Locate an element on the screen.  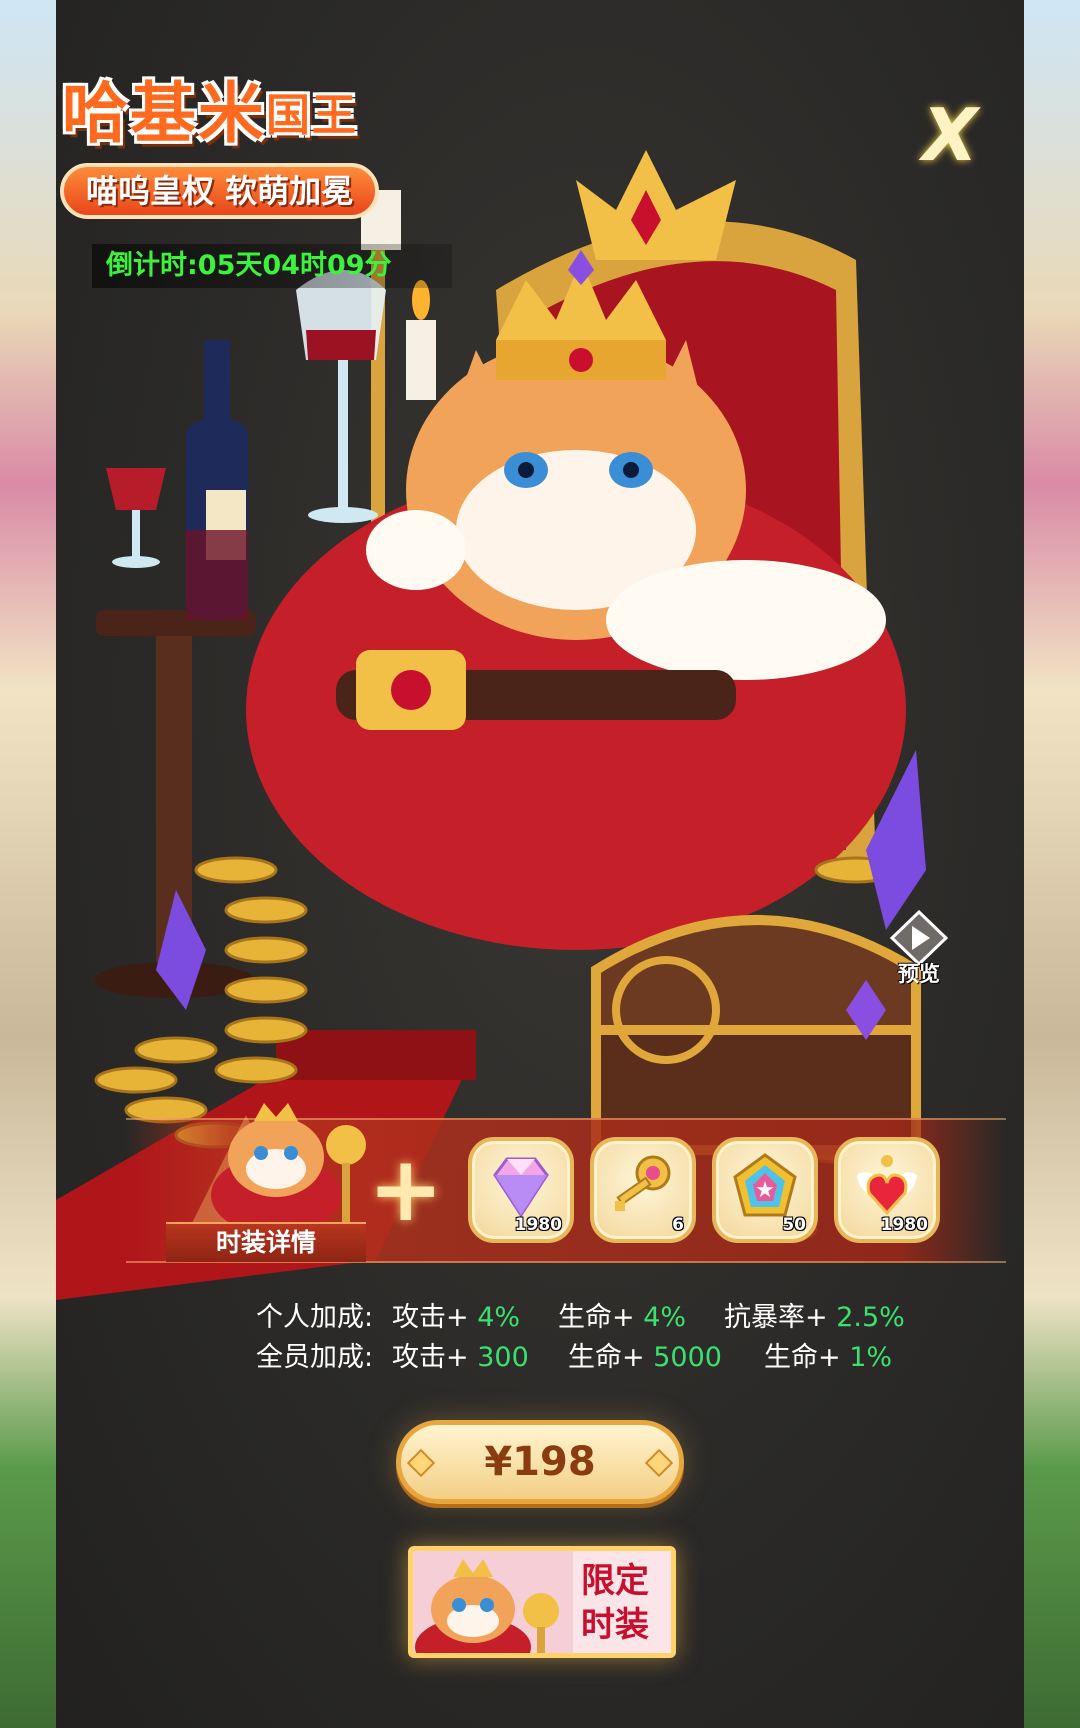
diamond-icon is located at coordinates (521, 1187).